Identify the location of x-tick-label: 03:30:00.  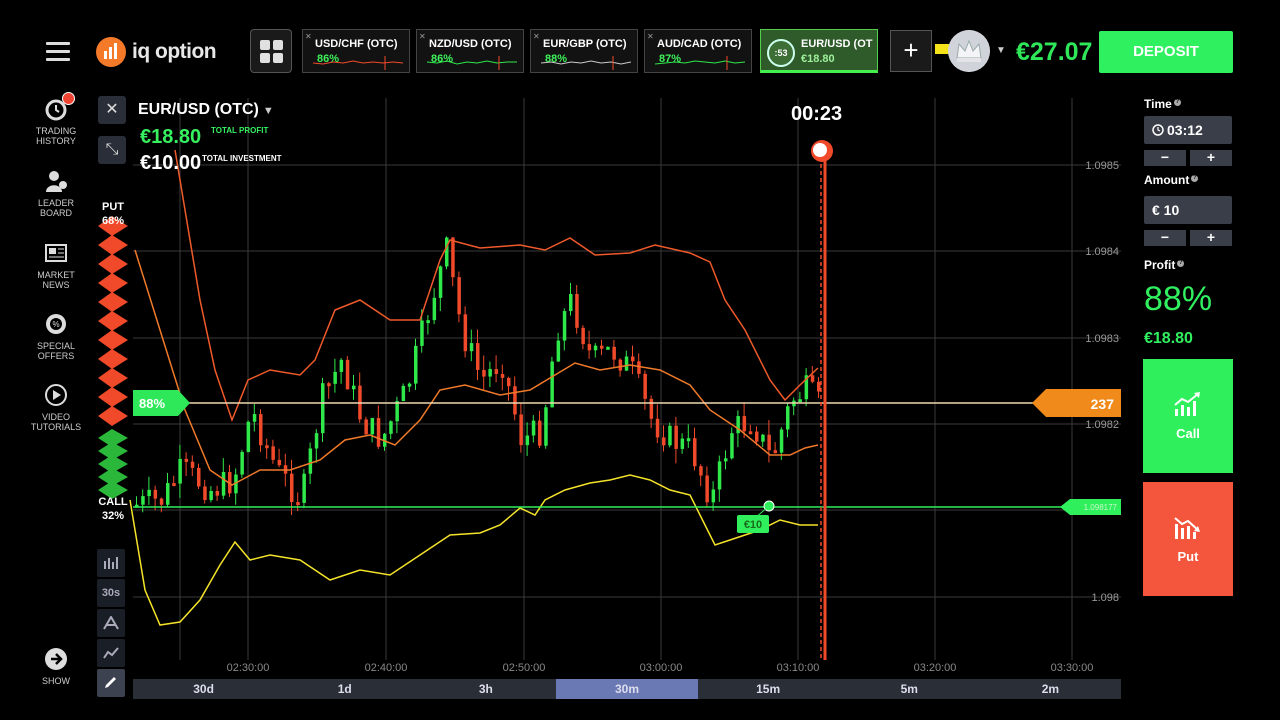
(1072, 668).